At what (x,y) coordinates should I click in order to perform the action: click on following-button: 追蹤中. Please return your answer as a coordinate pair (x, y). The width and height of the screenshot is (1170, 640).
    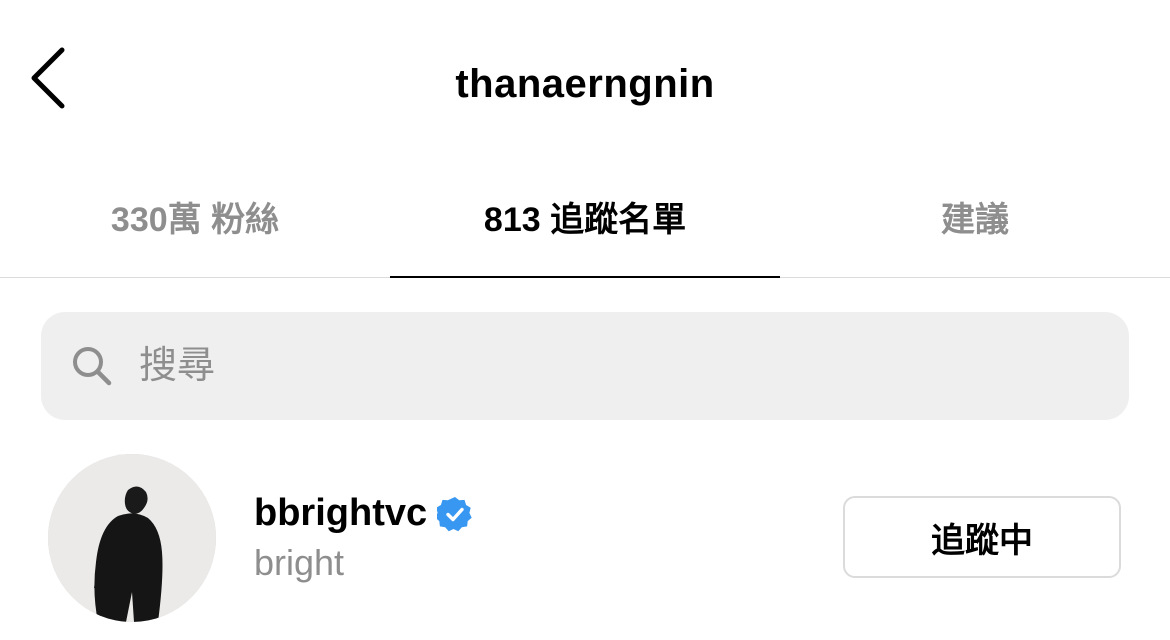
    Looking at the image, I should click on (982, 537).